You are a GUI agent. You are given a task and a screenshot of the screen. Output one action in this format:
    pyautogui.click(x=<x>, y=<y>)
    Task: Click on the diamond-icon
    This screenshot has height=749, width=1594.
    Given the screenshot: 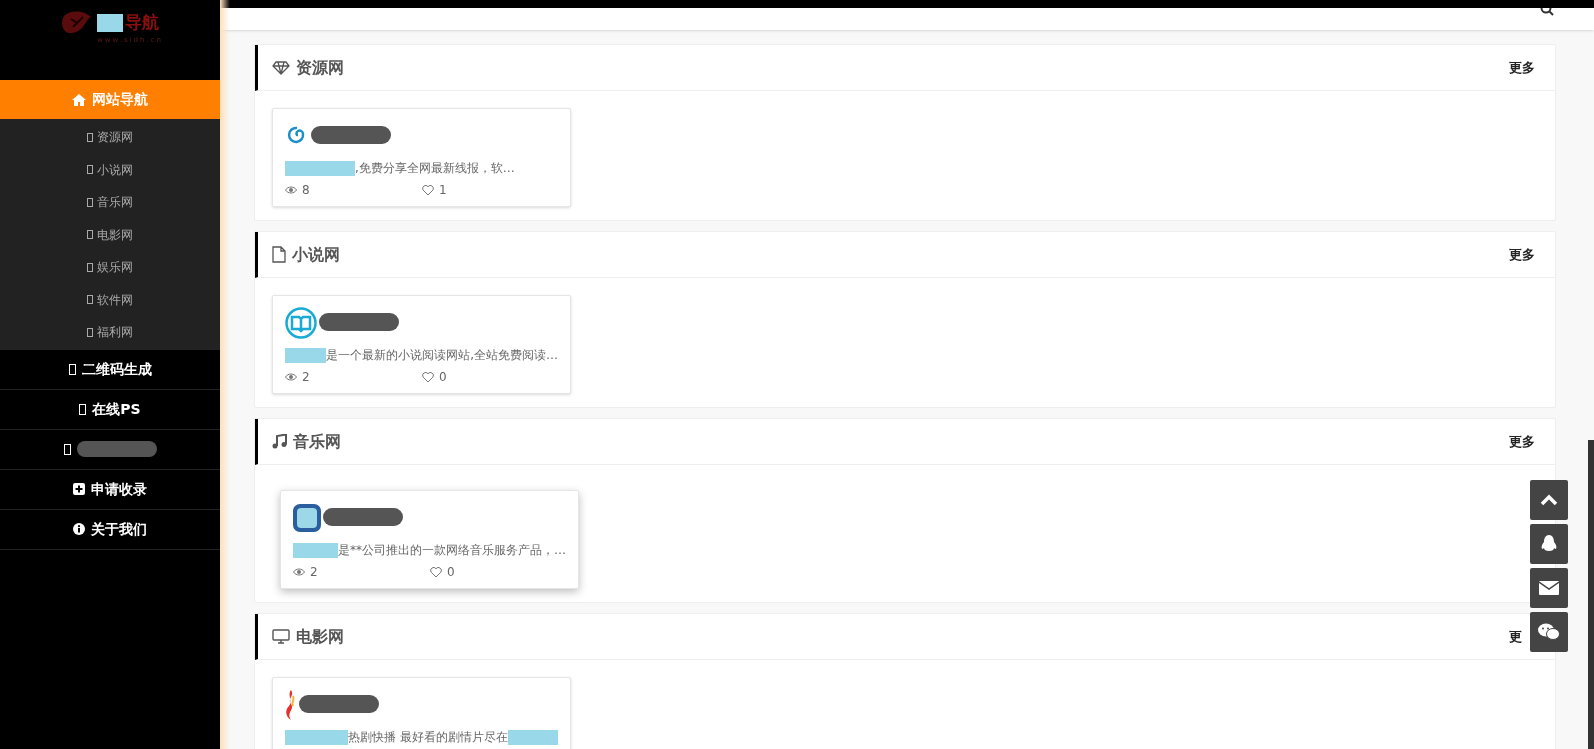 What is the action you would take?
    pyautogui.click(x=281, y=67)
    